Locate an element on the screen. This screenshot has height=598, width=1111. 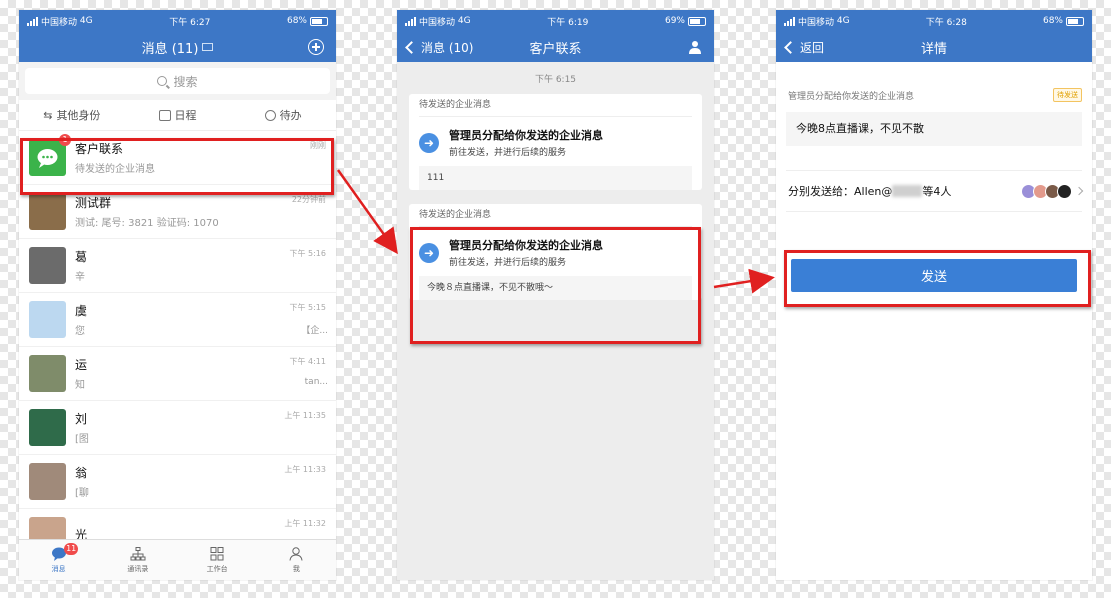
conversation-time: 22分钟前 is located at coordinates (308, 199).